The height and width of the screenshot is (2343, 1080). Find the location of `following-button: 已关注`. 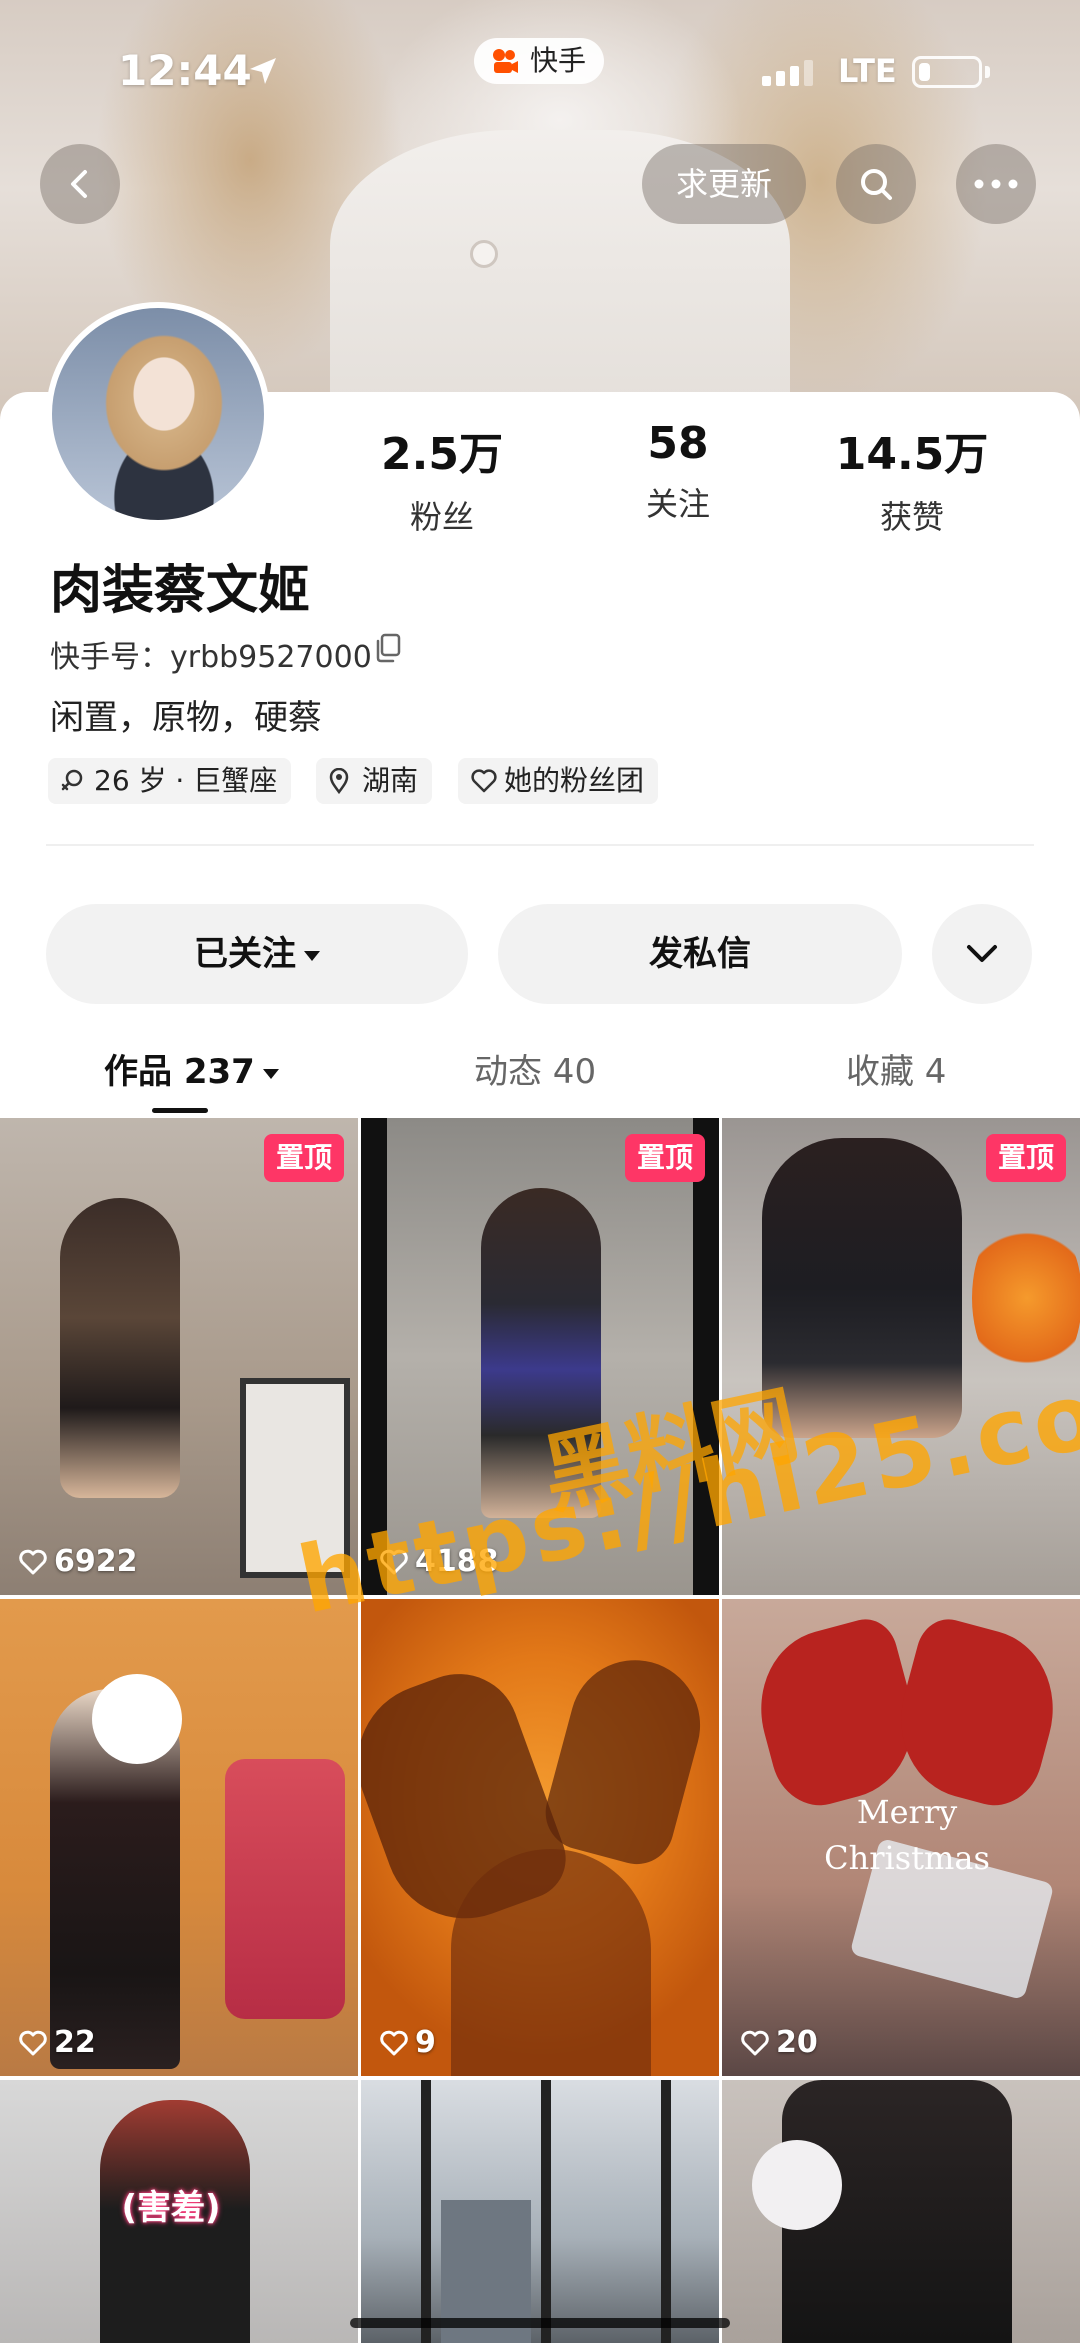

following-button: 已关注 is located at coordinates (257, 954).